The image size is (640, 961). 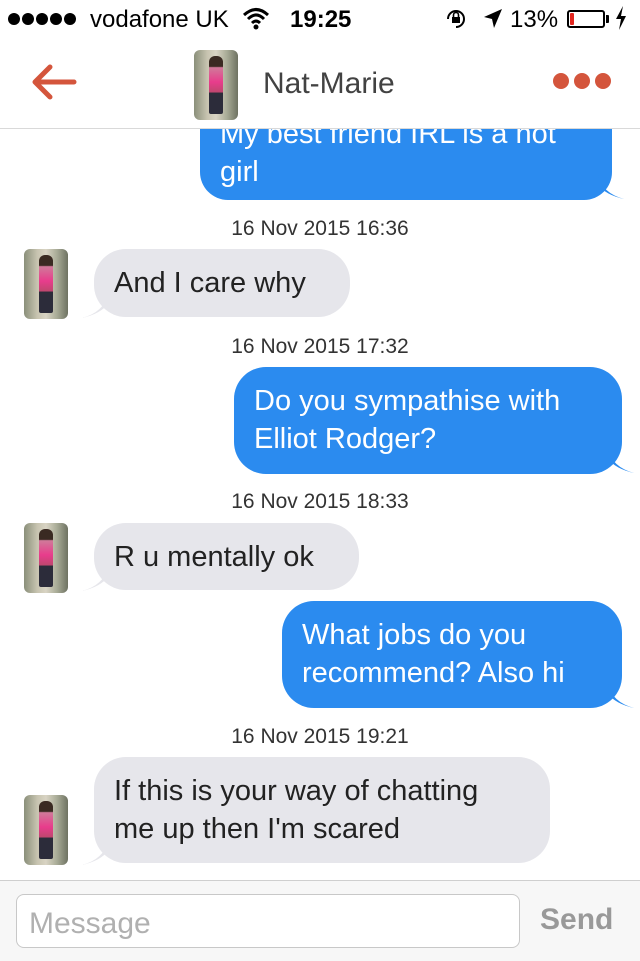 I want to click on wifi-icon, so click(x=256, y=21).